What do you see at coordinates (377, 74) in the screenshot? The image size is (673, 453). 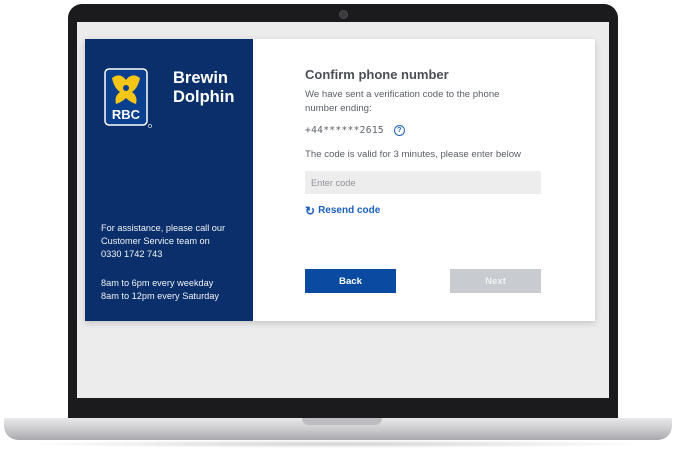 I see `form-title: Confirm phone number` at bounding box center [377, 74].